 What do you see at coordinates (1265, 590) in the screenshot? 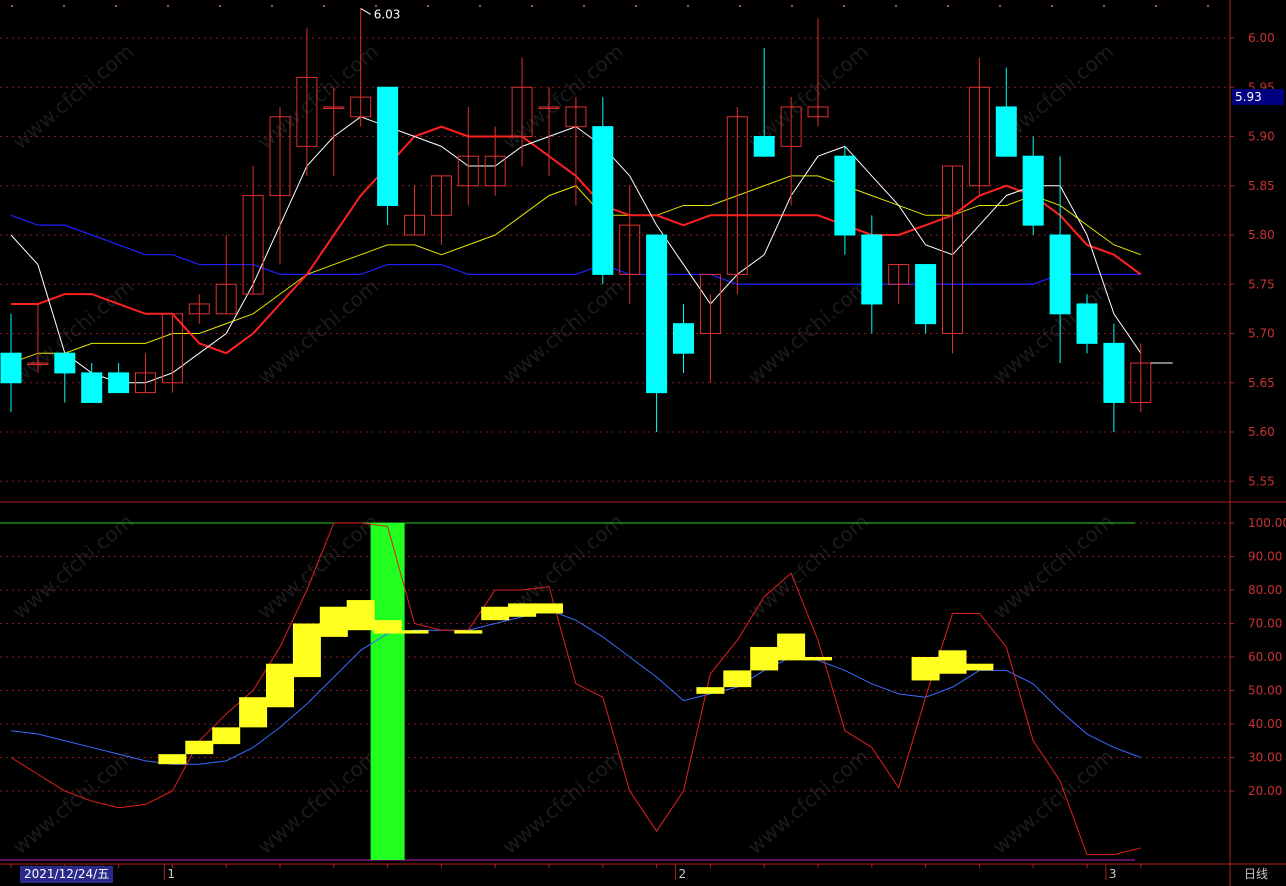
I see `osc-tick-label: 80.00` at bounding box center [1265, 590].